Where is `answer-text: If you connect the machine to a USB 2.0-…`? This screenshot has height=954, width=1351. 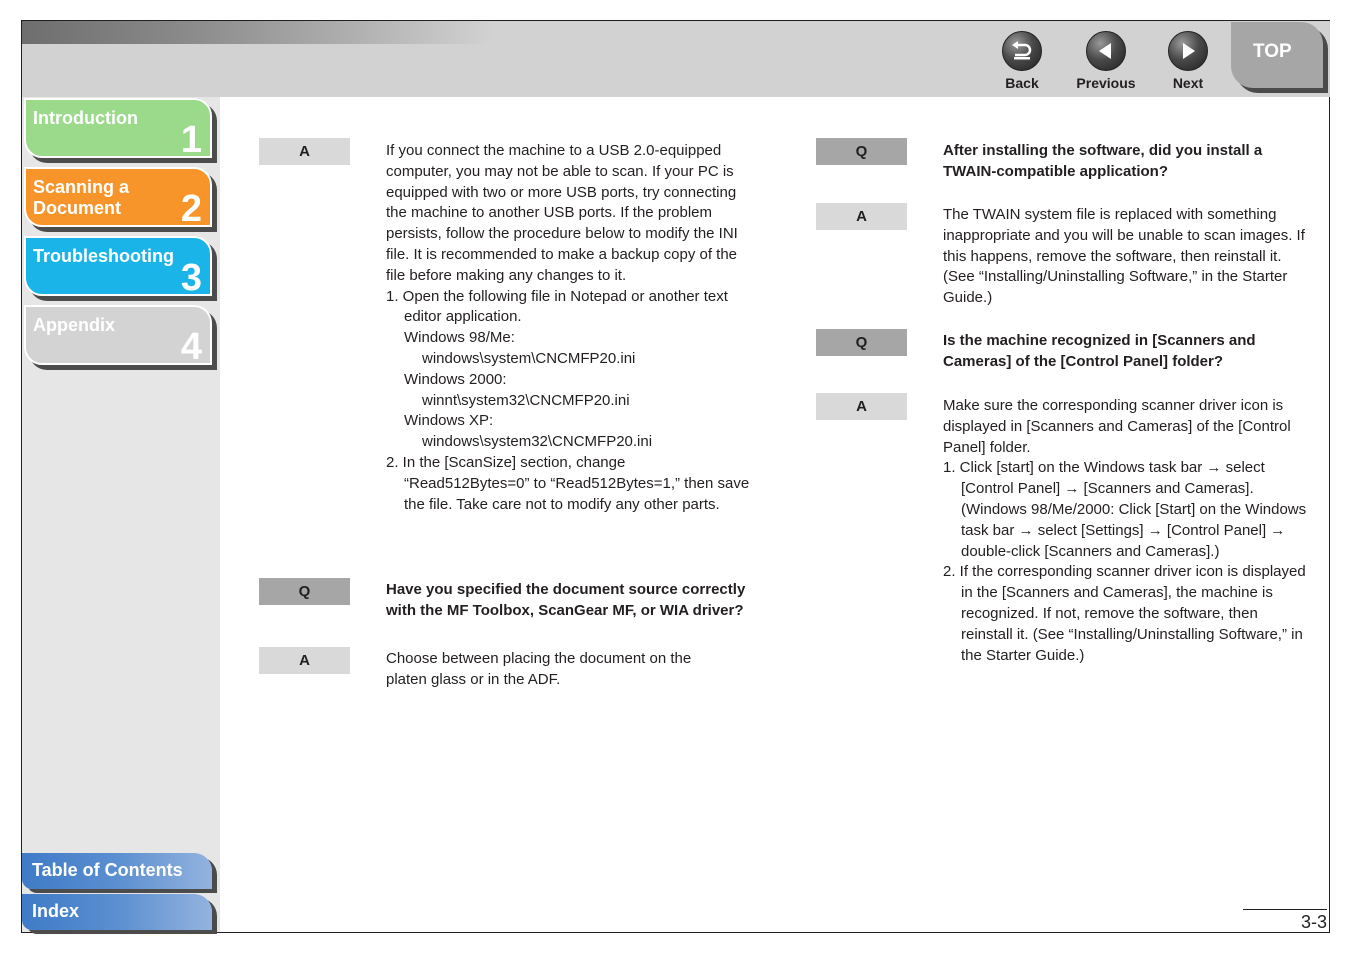
answer-text: If you connect the machine to a USB 2.0-… is located at coordinates (568, 328).